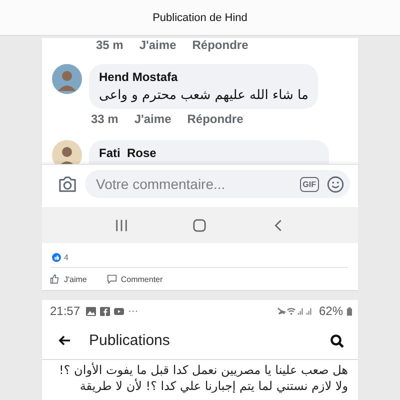 The width and height of the screenshot is (400, 400). What do you see at coordinates (110, 45) in the screenshot?
I see `comment-time: 35 m` at bounding box center [110, 45].